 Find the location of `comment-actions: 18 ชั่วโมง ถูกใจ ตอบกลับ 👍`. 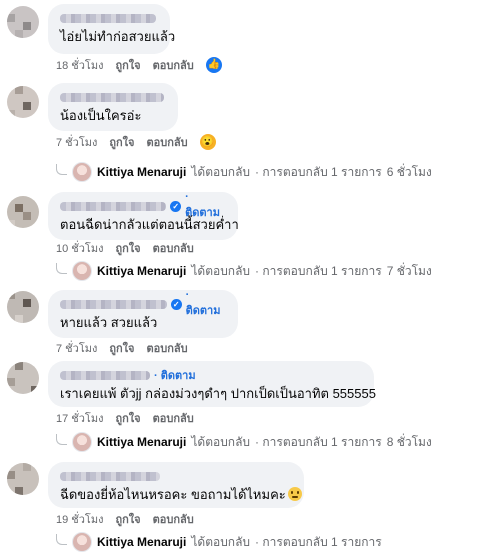

comment-actions: 18 ชั่วโมง ถูกใจ ตอบกลับ 👍 is located at coordinates (139, 65).